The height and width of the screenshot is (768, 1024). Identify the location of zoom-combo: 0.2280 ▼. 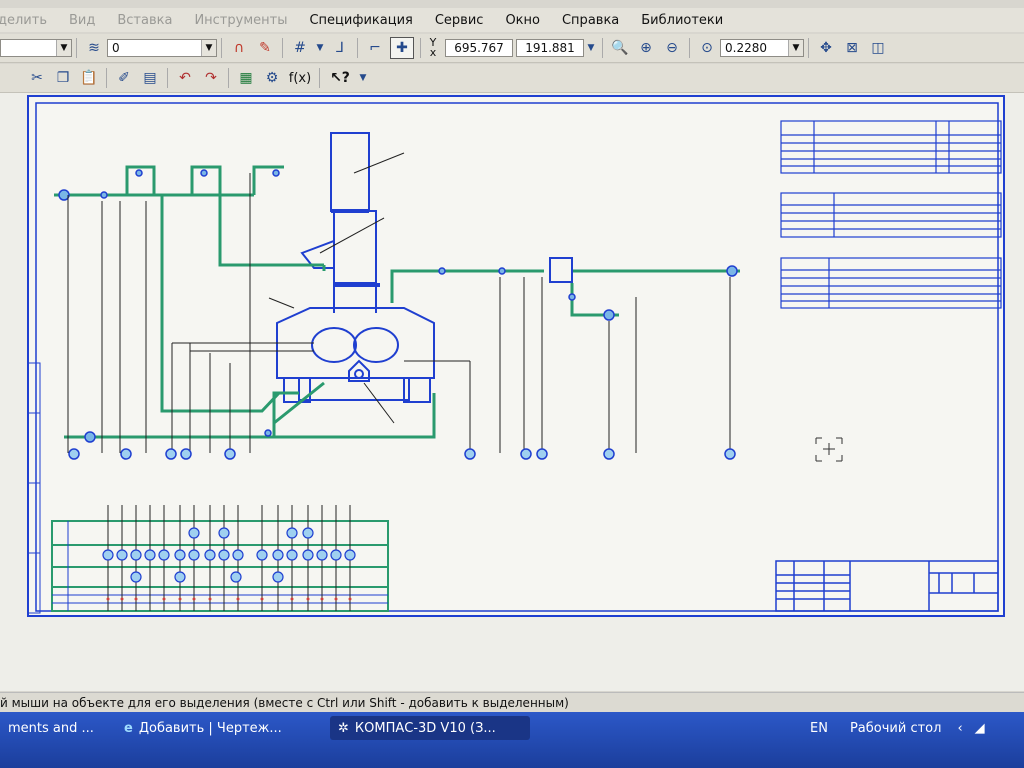
(762, 48).